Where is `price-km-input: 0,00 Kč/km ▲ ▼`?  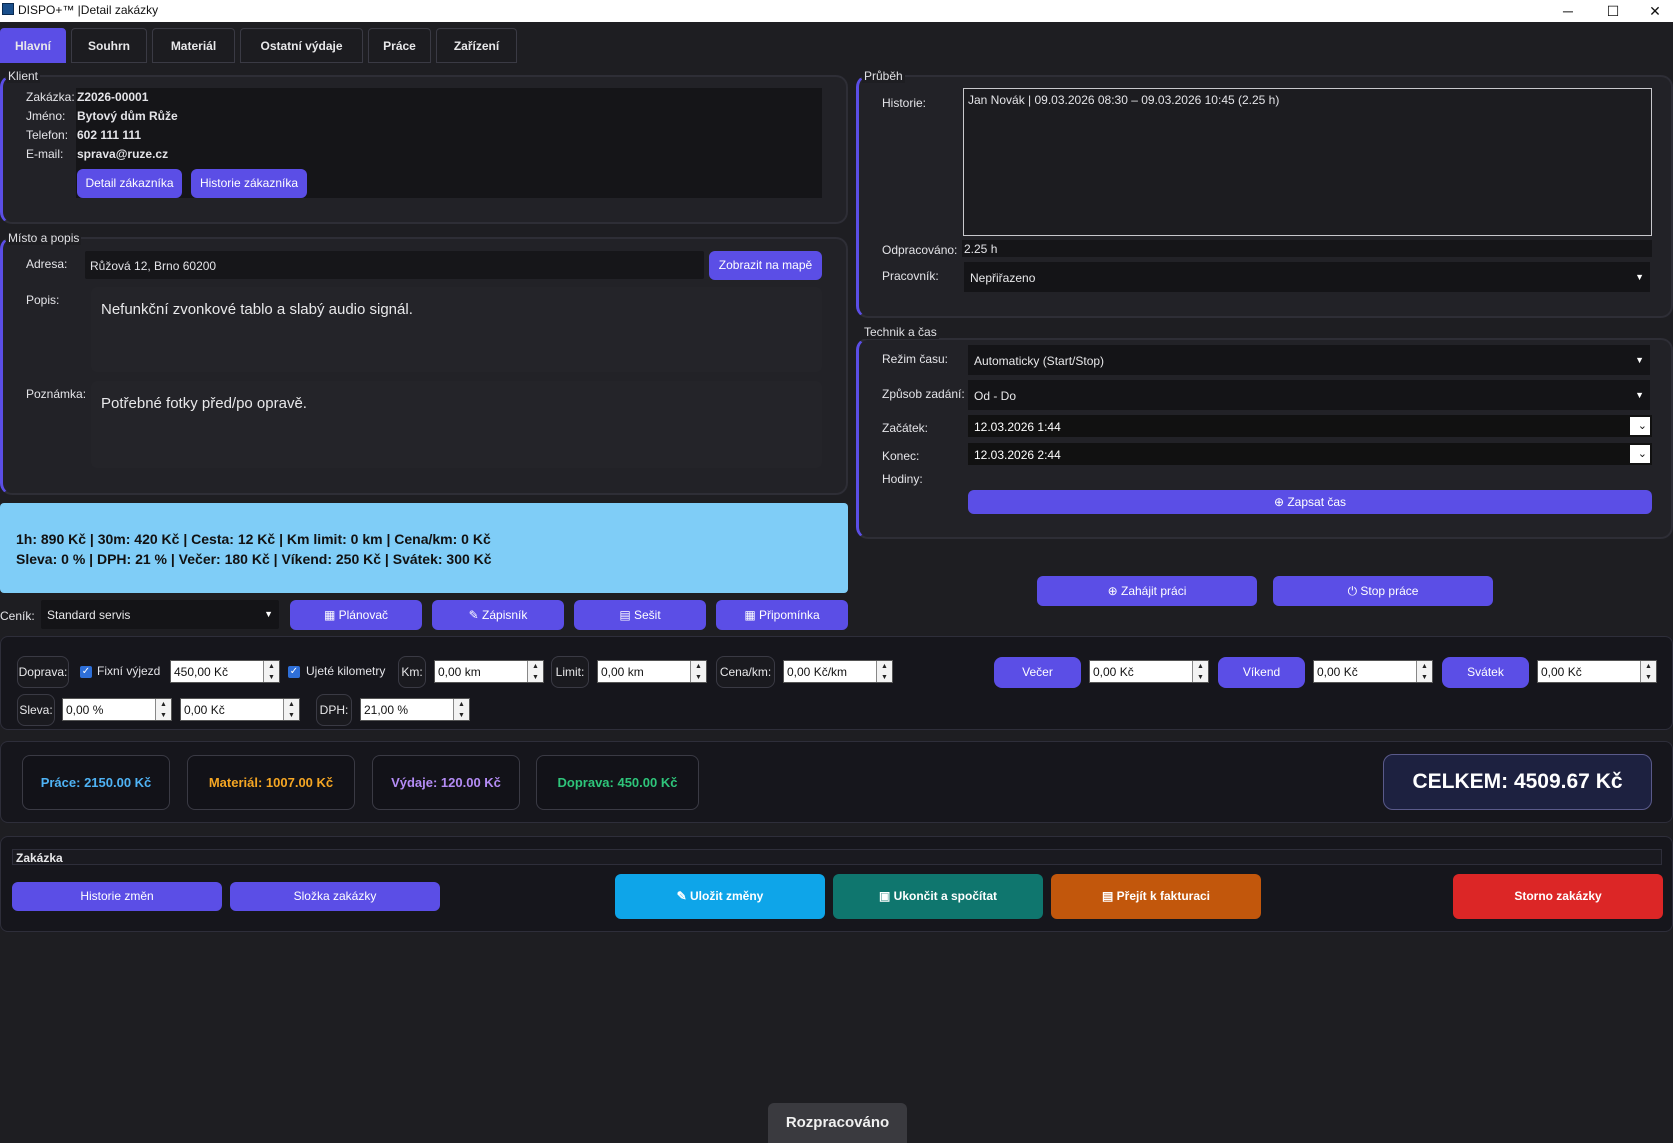 price-km-input: 0,00 Kč/km ▲ ▼ is located at coordinates (838, 671).